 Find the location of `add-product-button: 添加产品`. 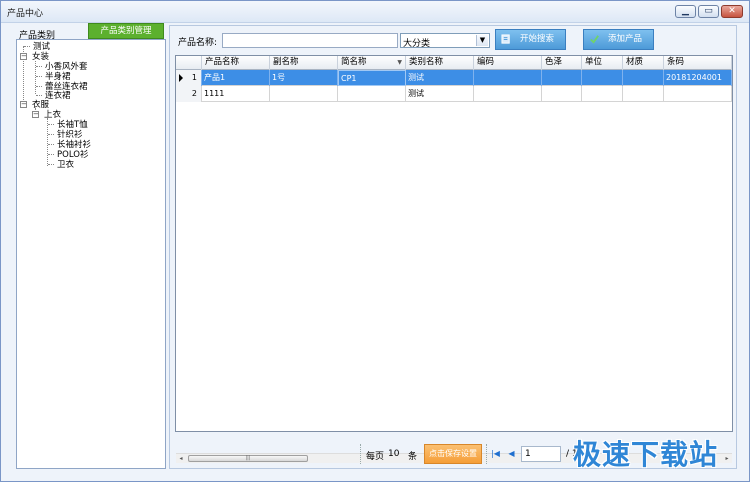

add-product-button: 添加产品 is located at coordinates (618, 39).